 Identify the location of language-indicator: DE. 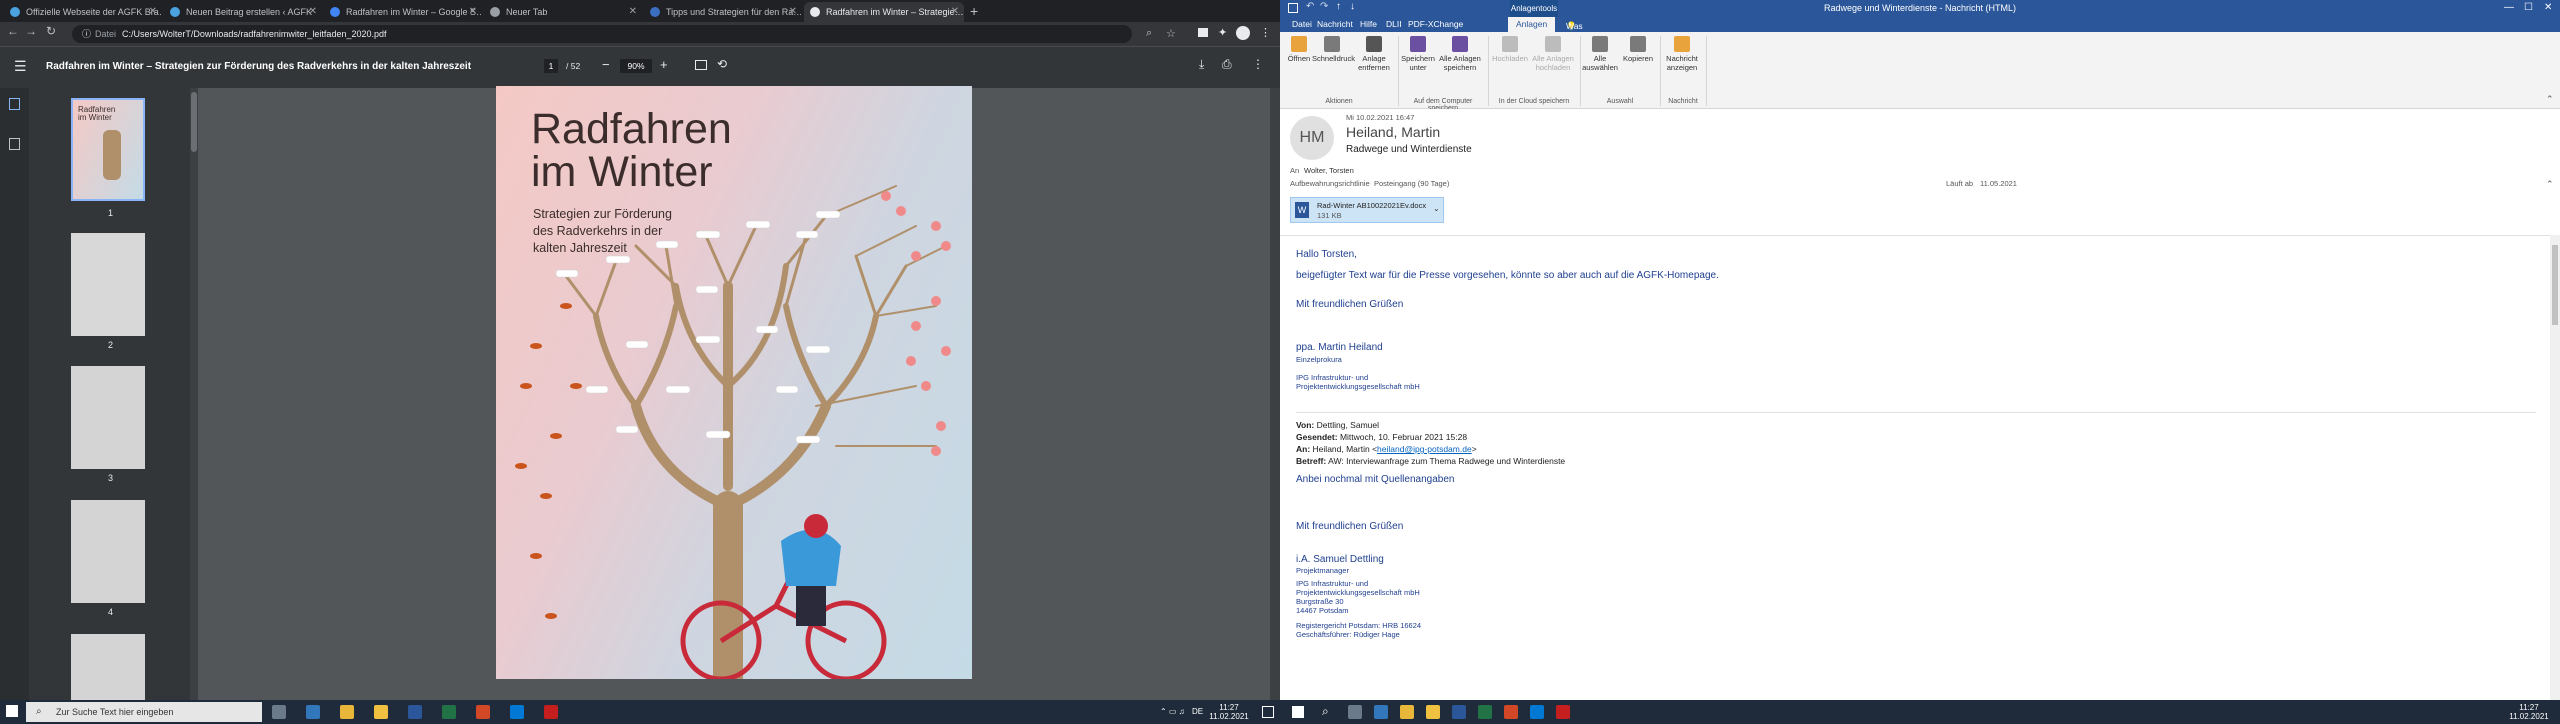
(1197, 711).